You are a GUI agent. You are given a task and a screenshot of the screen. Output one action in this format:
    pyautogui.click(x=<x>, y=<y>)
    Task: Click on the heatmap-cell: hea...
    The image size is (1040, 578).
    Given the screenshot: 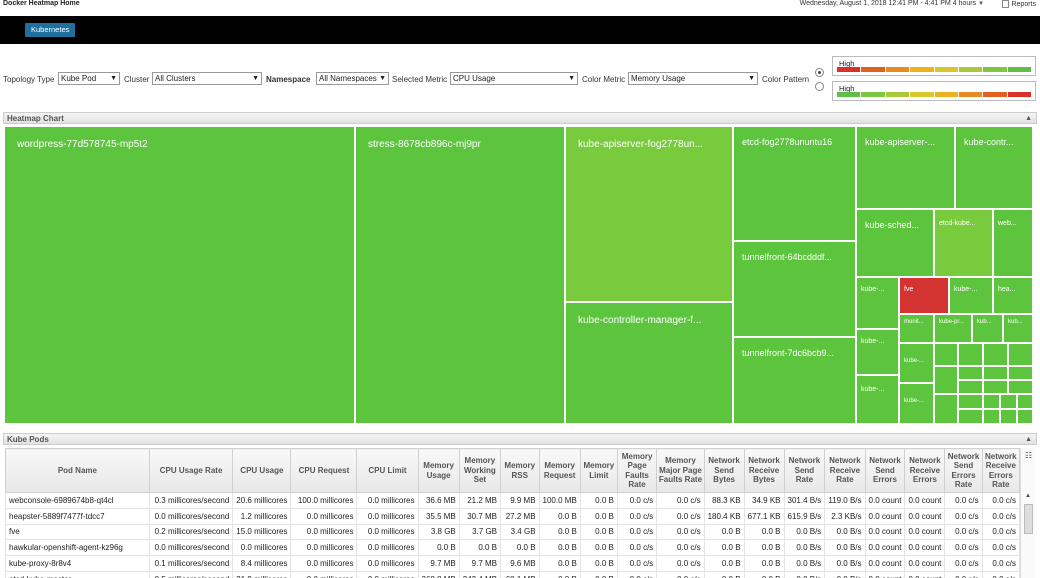 What is the action you would take?
    pyautogui.click(x=1013, y=295)
    